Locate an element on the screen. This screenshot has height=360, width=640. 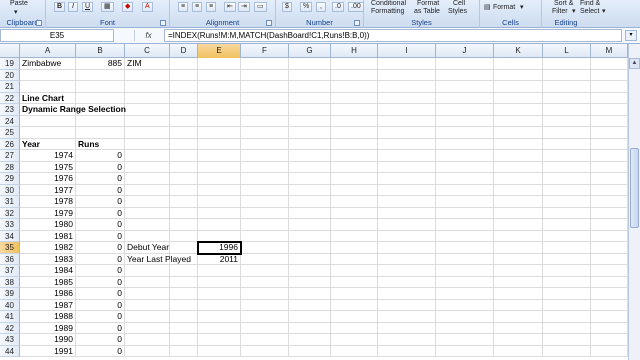
cell-g23 is located at coordinates (310, 110).